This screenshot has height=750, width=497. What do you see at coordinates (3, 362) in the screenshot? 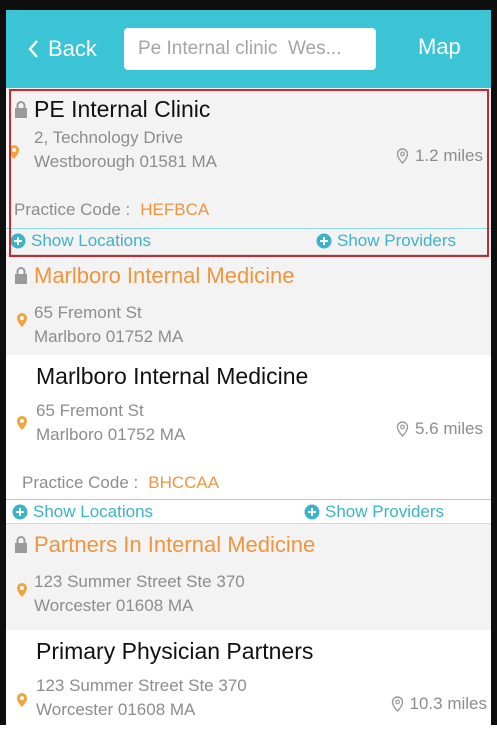
I see `device-frame-left` at bounding box center [3, 362].